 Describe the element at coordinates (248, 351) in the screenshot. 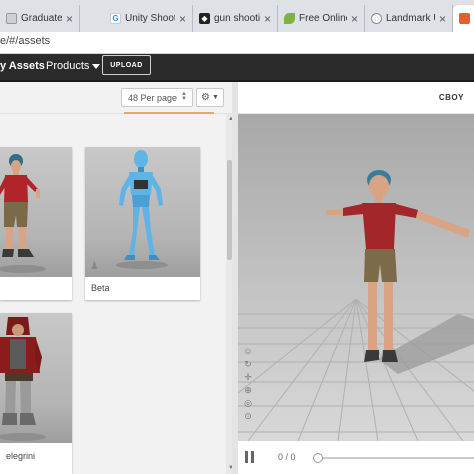

I see `face-icon: ☺` at that location.